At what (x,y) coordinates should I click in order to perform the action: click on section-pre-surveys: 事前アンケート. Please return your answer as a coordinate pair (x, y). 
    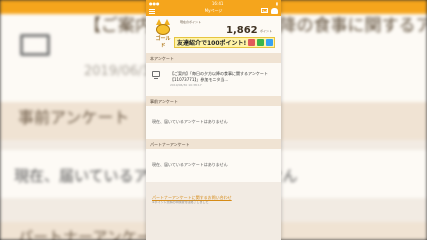
    Looking at the image, I should click on (213, 101).